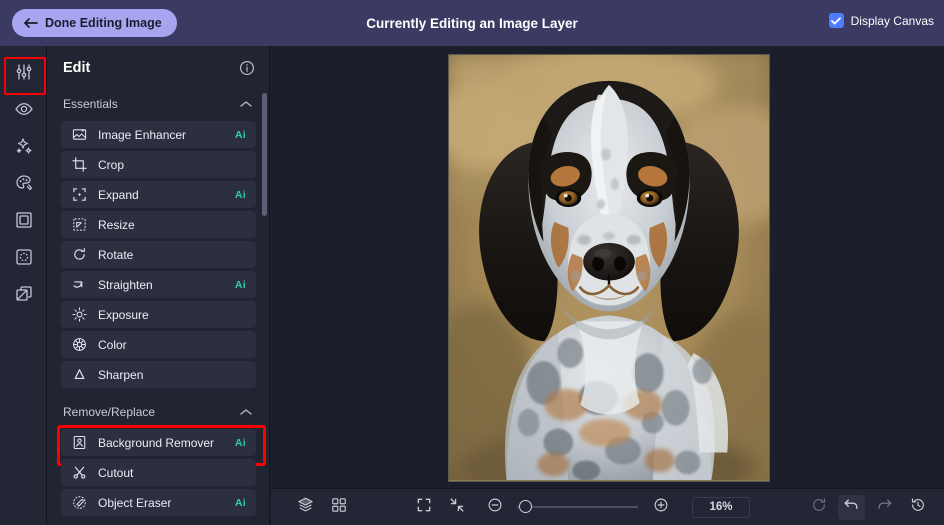 This screenshot has height=525, width=944. I want to click on menu-item-label: Cutout, so click(116, 472).